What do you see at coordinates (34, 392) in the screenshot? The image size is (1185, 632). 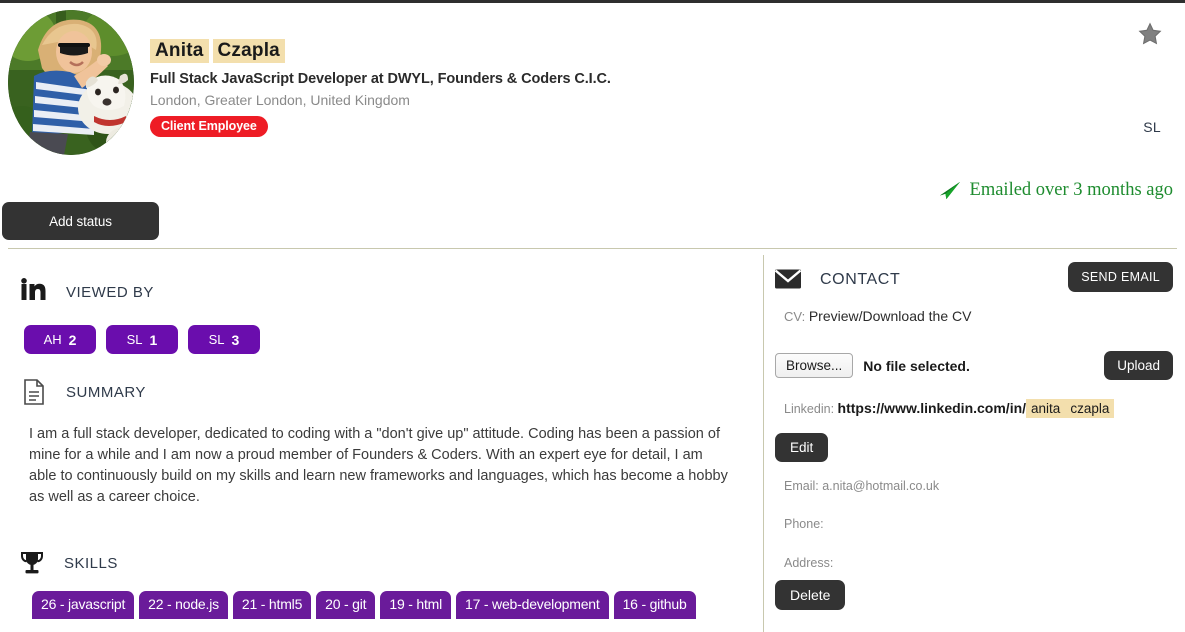 I see `document-icon` at bounding box center [34, 392].